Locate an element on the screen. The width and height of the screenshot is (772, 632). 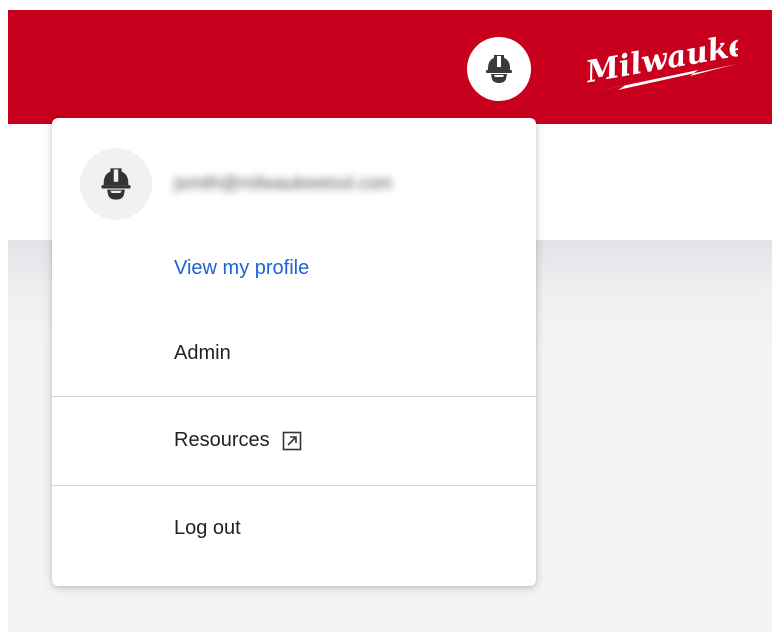
milwaukee-logo: Milwaukee is located at coordinates (660, 61).